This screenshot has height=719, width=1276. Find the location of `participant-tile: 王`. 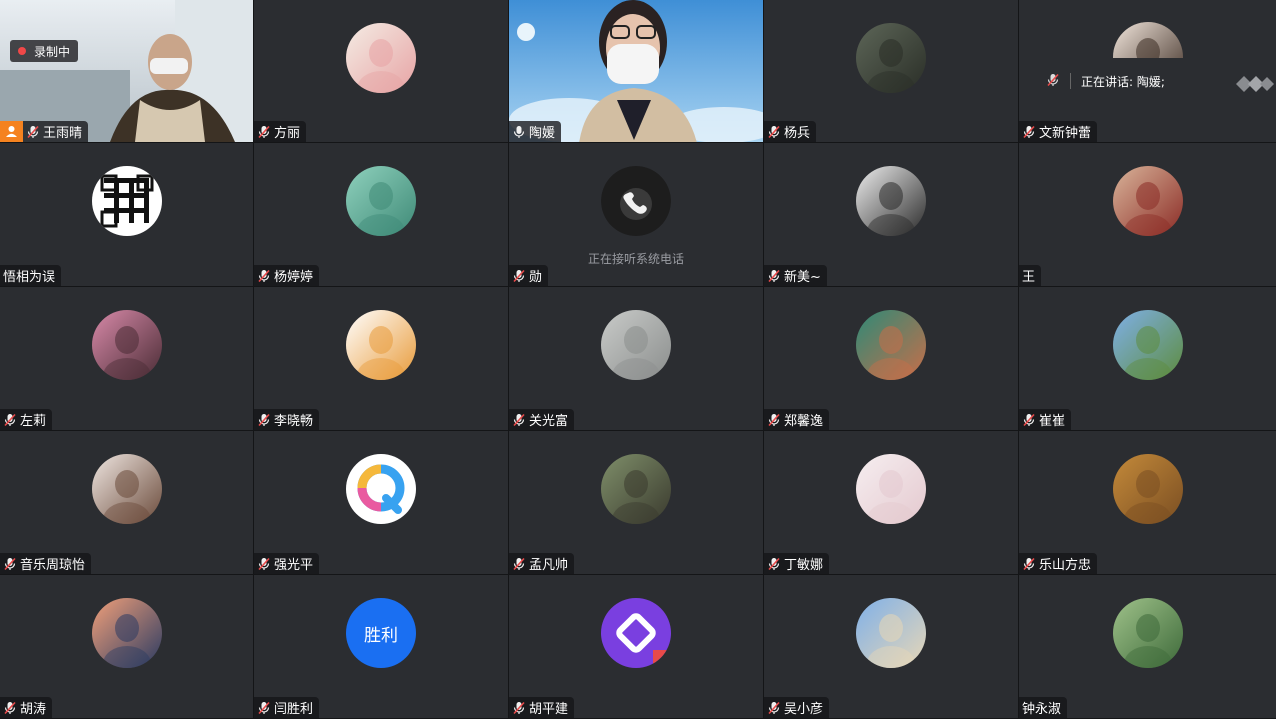

participant-tile: 王 is located at coordinates (1147, 214).